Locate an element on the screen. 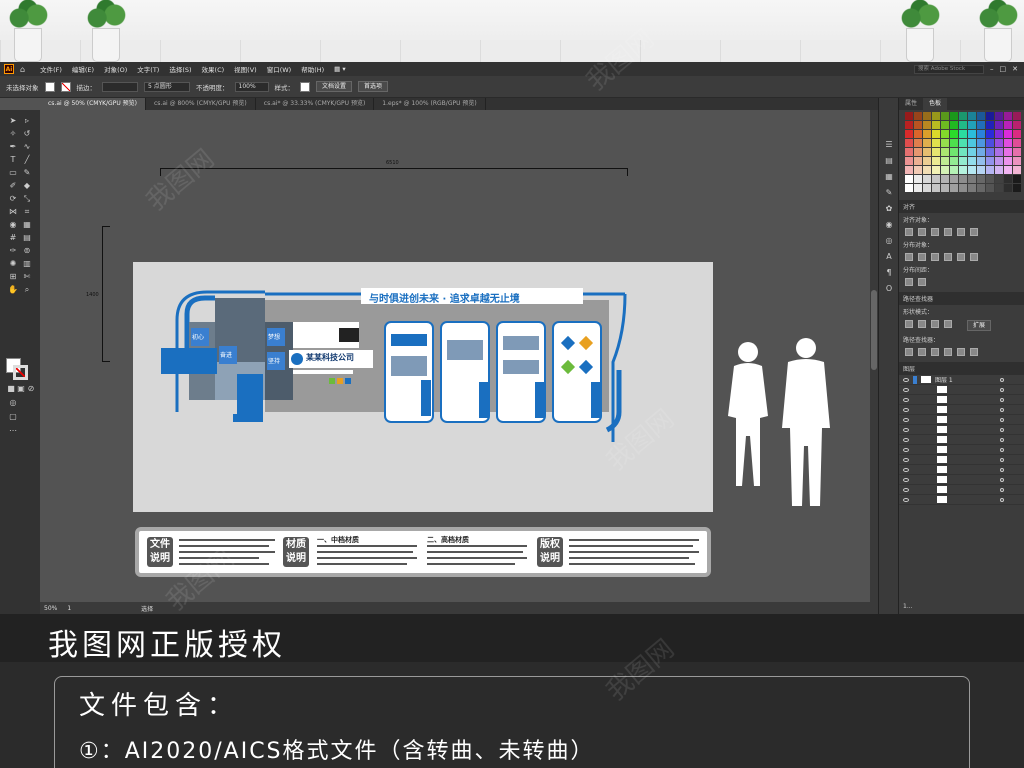  libraries-icon: ▤ is located at coordinates (889, 161).